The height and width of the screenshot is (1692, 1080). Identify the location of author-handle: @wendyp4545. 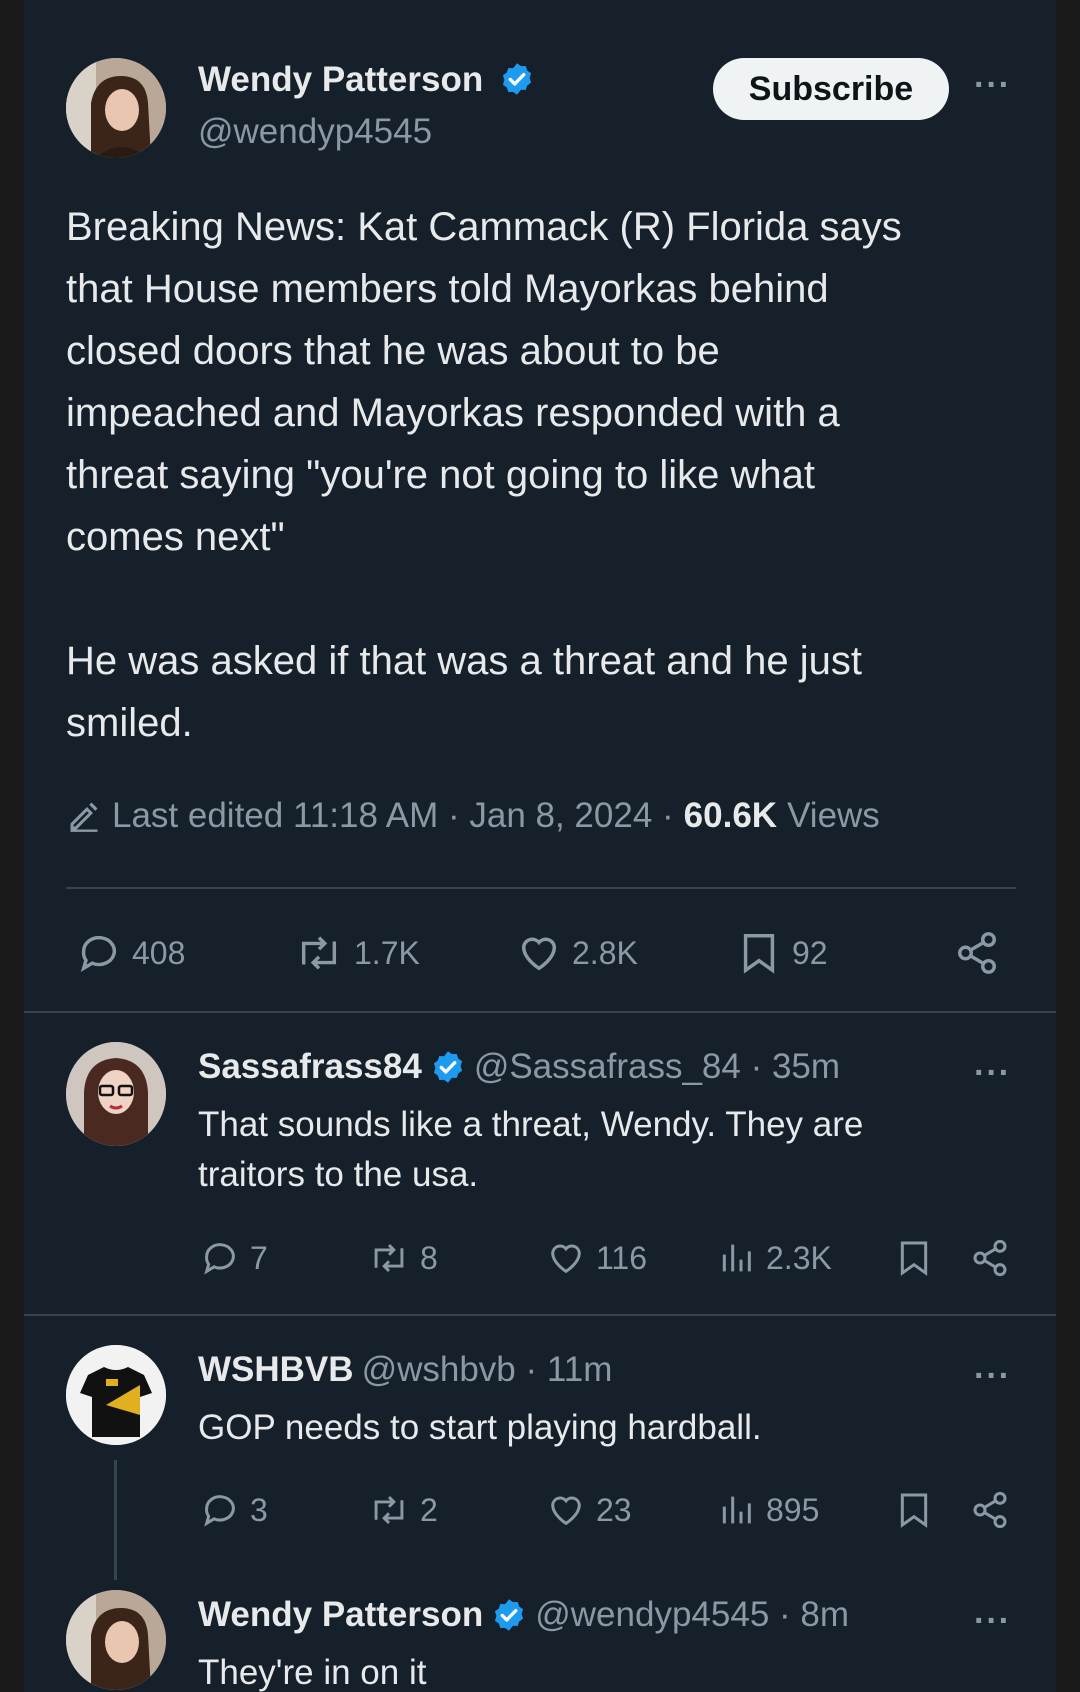
(315, 132).